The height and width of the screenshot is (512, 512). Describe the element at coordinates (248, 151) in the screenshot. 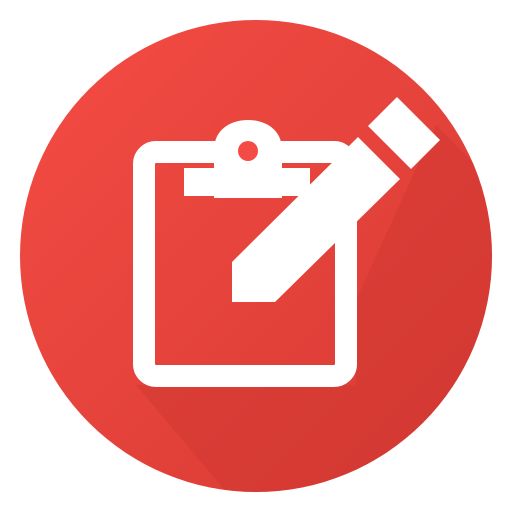

I see `clipboard-clip-hole` at that location.